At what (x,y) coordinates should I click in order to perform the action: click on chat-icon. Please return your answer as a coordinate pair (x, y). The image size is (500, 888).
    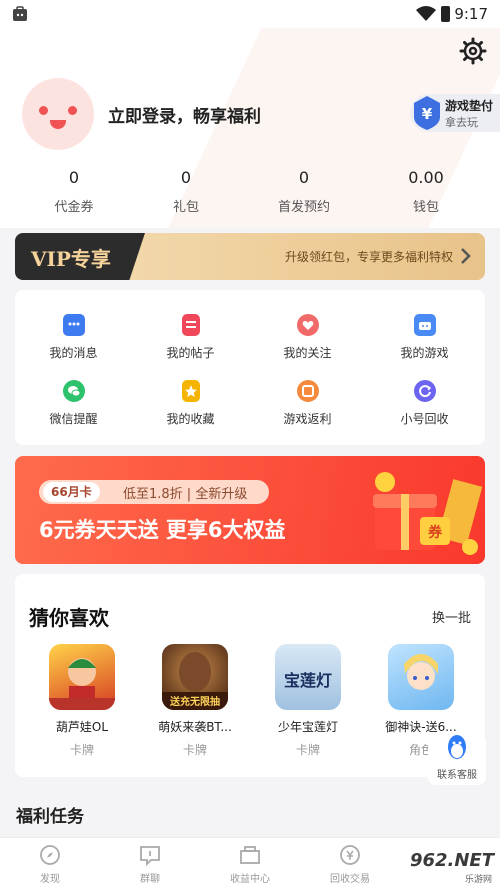
    Looking at the image, I should click on (150, 856).